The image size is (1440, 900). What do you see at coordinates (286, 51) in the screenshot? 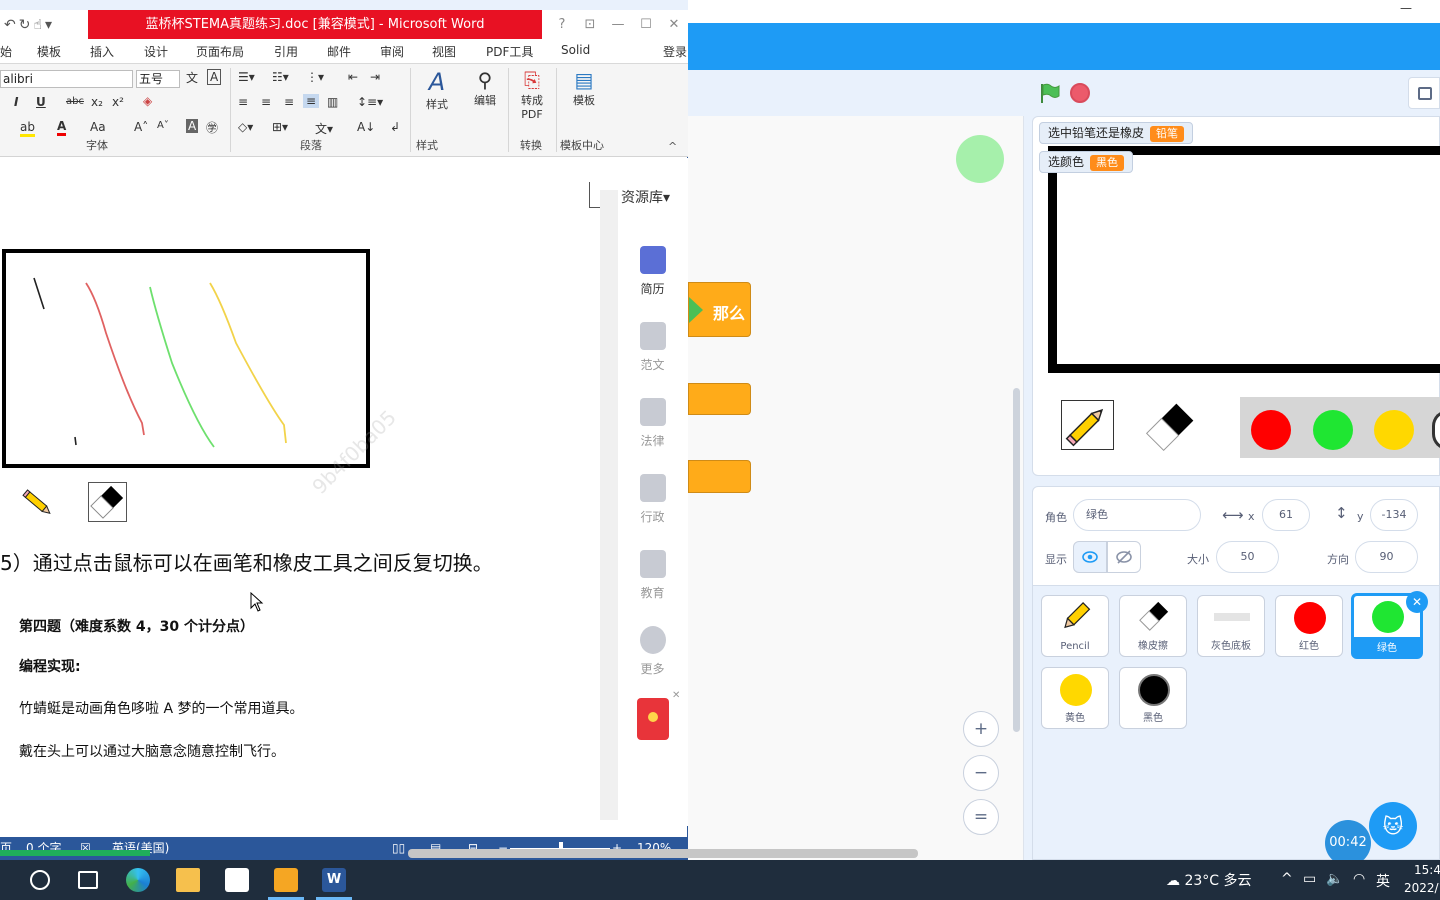
I see `tab-references: 引用` at bounding box center [286, 51].